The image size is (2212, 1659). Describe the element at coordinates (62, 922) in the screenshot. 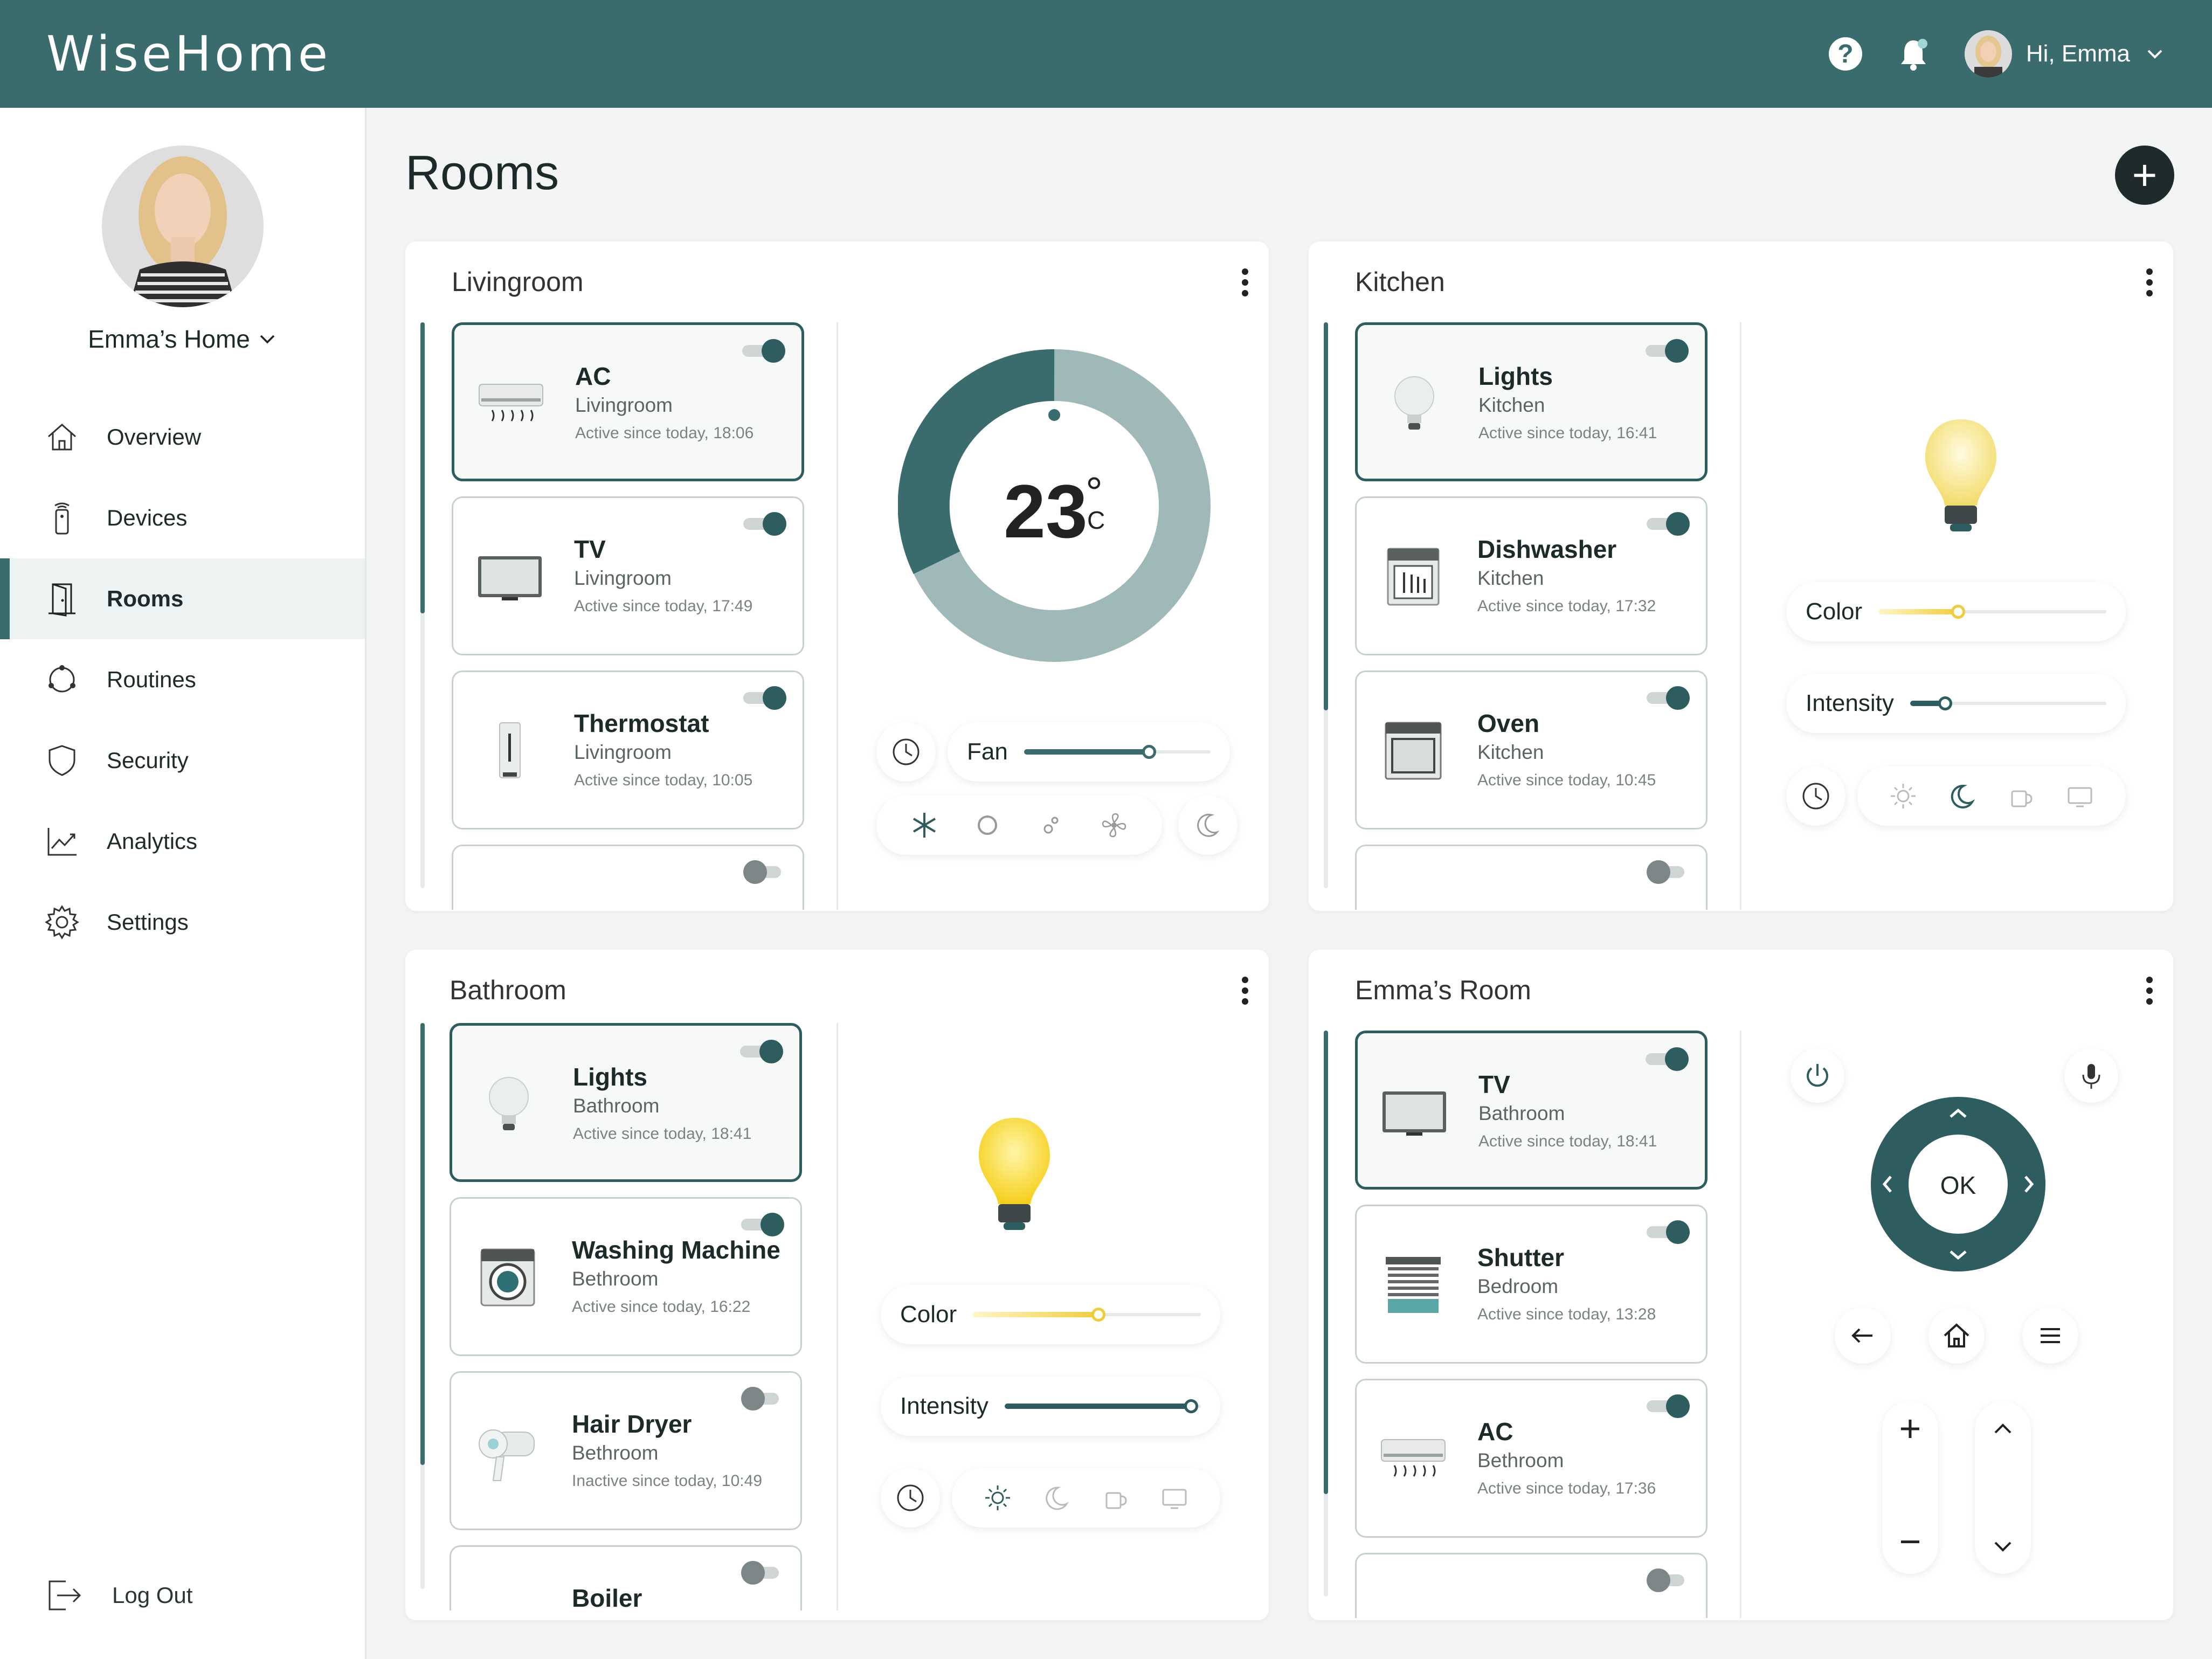

I see `gear-icon` at that location.